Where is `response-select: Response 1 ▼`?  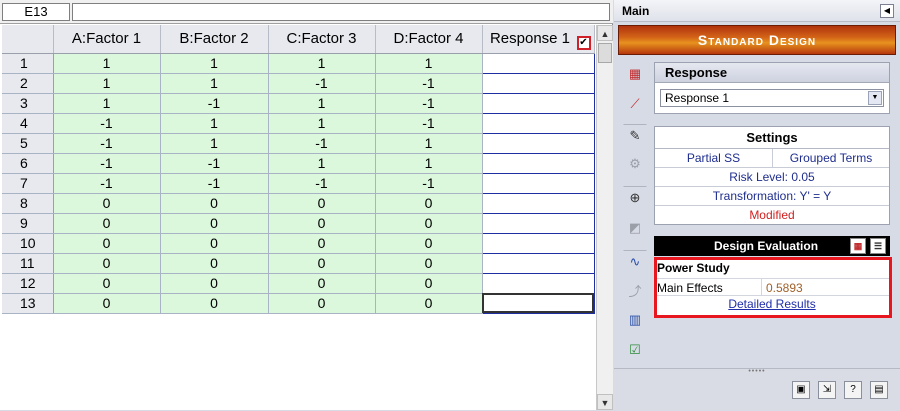 response-select: Response 1 ▼ is located at coordinates (772, 98).